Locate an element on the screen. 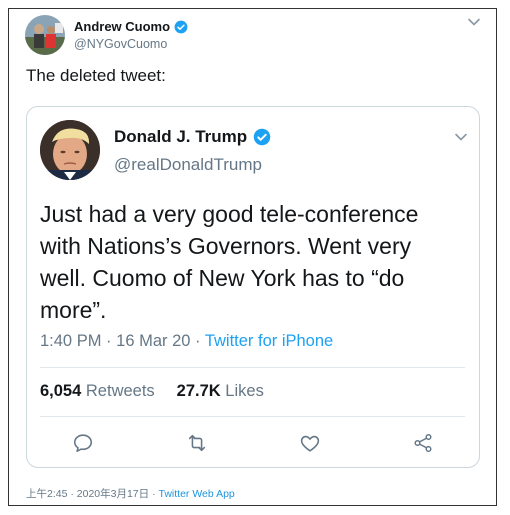  likes-stat: 27.7K Likes is located at coordinates (220, 391).